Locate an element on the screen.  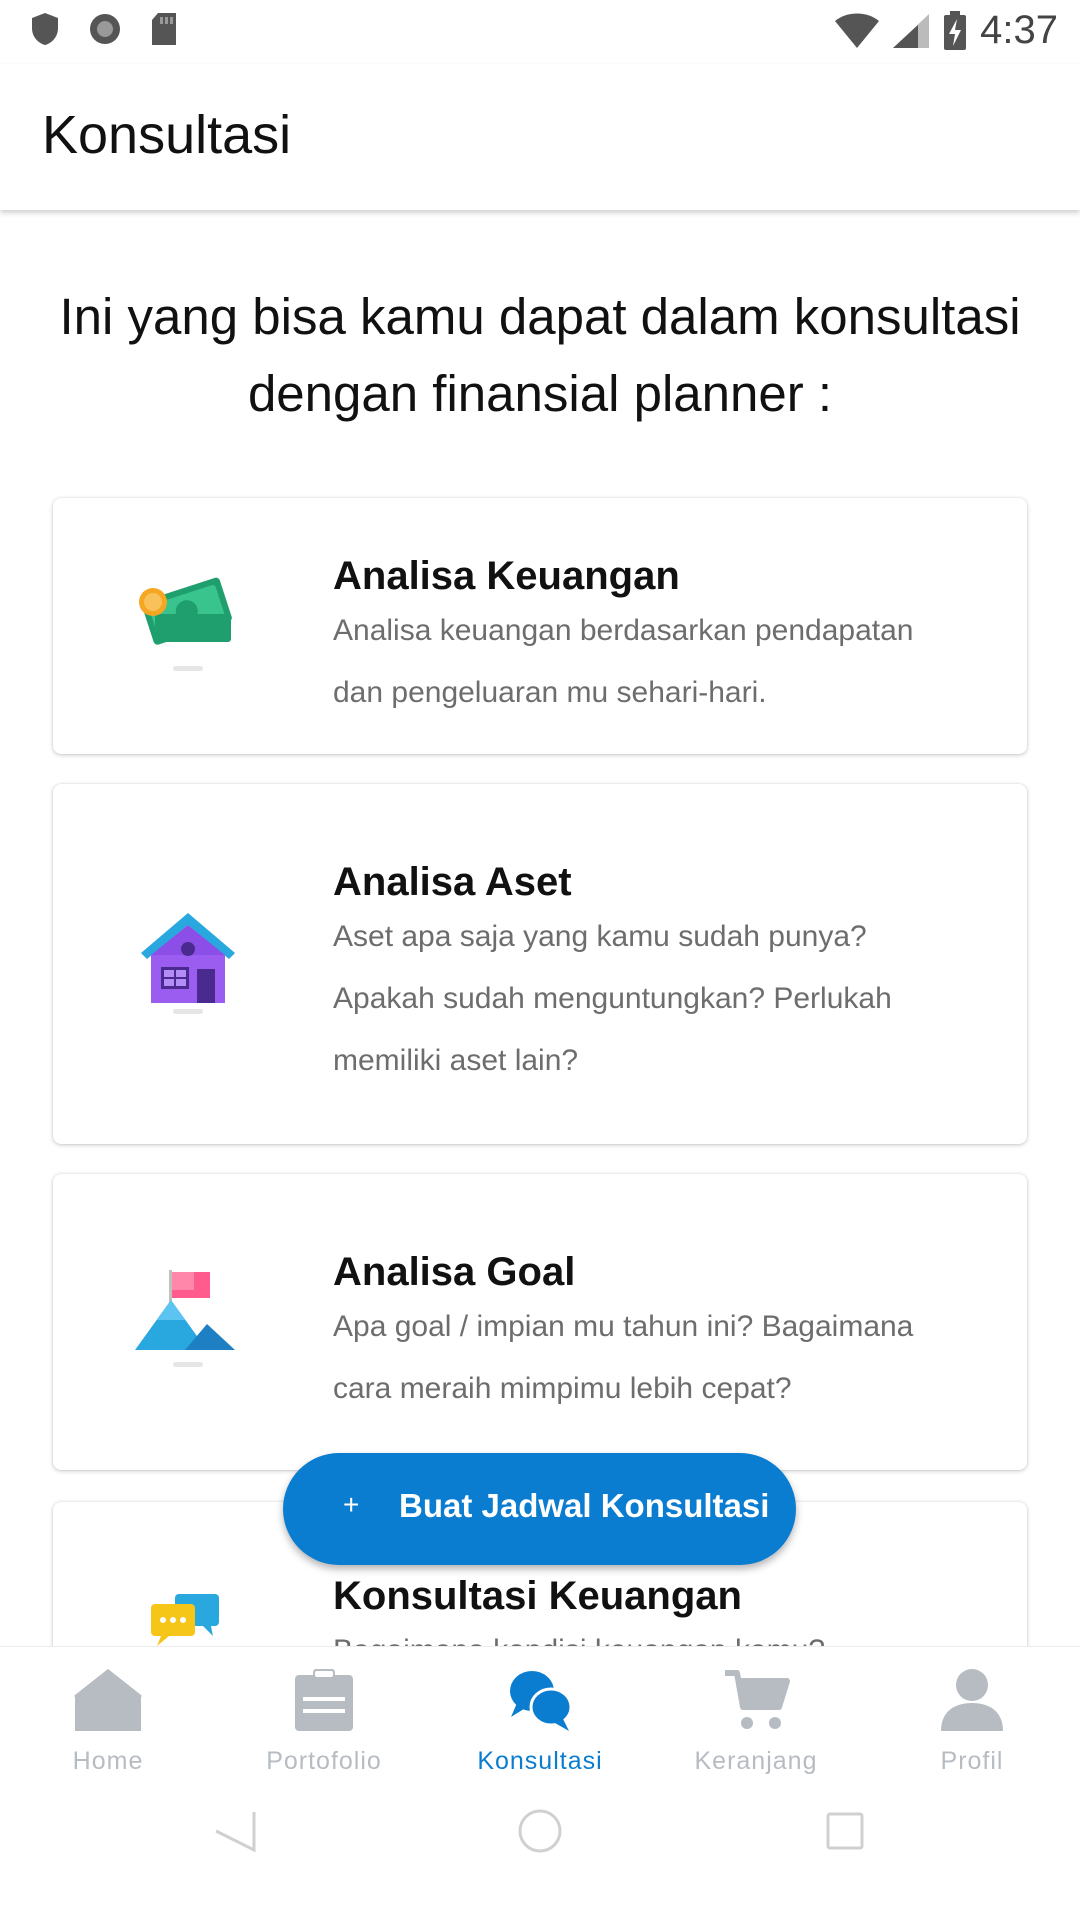
card-desc-line: Bagaimana kondisi keuangan kamu? is located at coordinates (653, 1633).